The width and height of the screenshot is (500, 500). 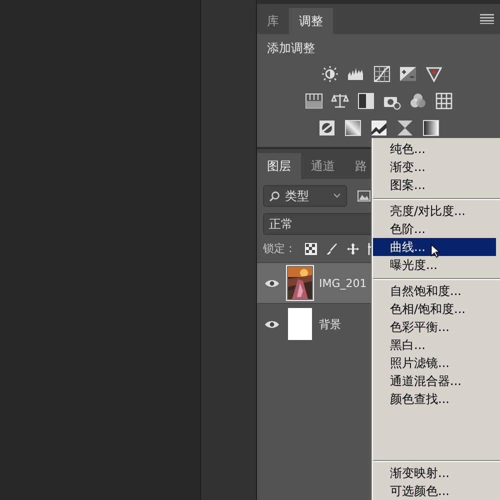 What do you see at coordinates (281, 224) in the screenshot?
I see `blend-mode-value: 正常` at bounding box center [281, 224].